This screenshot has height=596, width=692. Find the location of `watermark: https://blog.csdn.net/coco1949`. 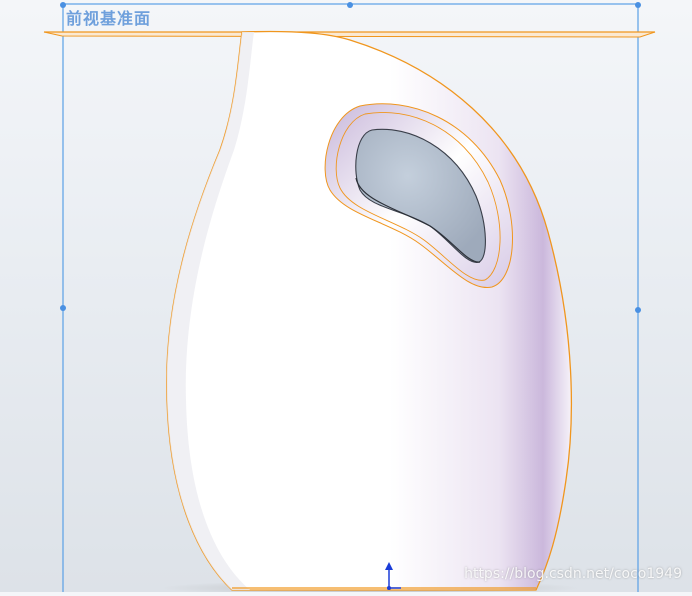

watermark: https://blog.csdn.net/coco1949 is located at coordinates (573, 574).